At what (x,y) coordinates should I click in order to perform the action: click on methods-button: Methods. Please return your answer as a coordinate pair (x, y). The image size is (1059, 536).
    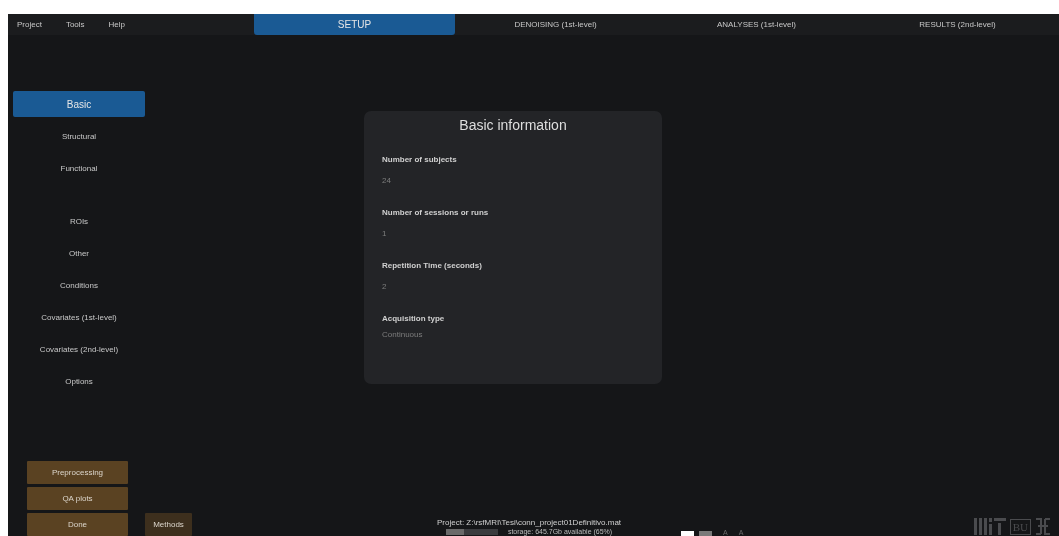
    Looking at the image, I should click on (168, 524).